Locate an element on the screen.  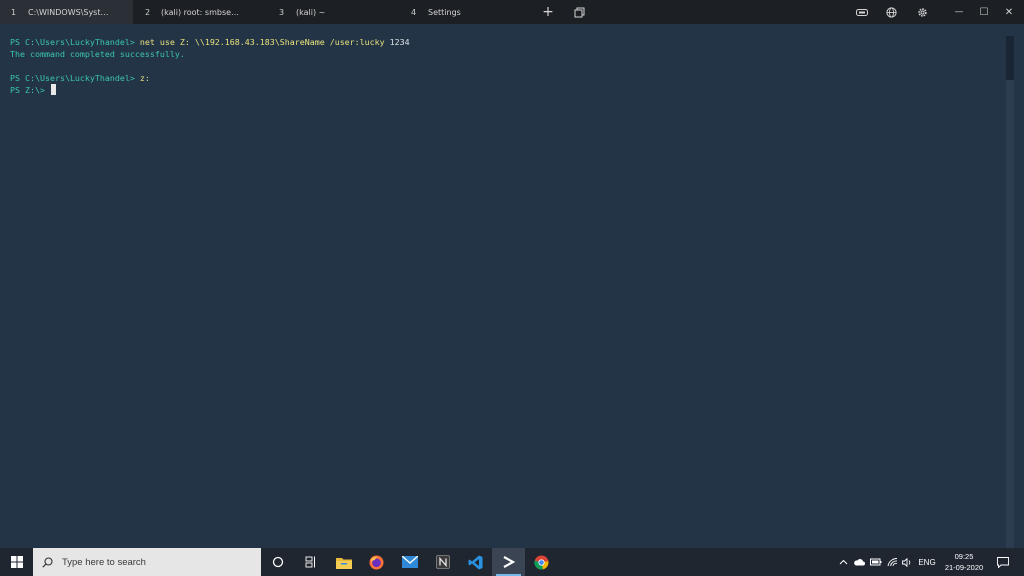
clock: 09:25 21-09-2020 is located at coordinates (964, 562).